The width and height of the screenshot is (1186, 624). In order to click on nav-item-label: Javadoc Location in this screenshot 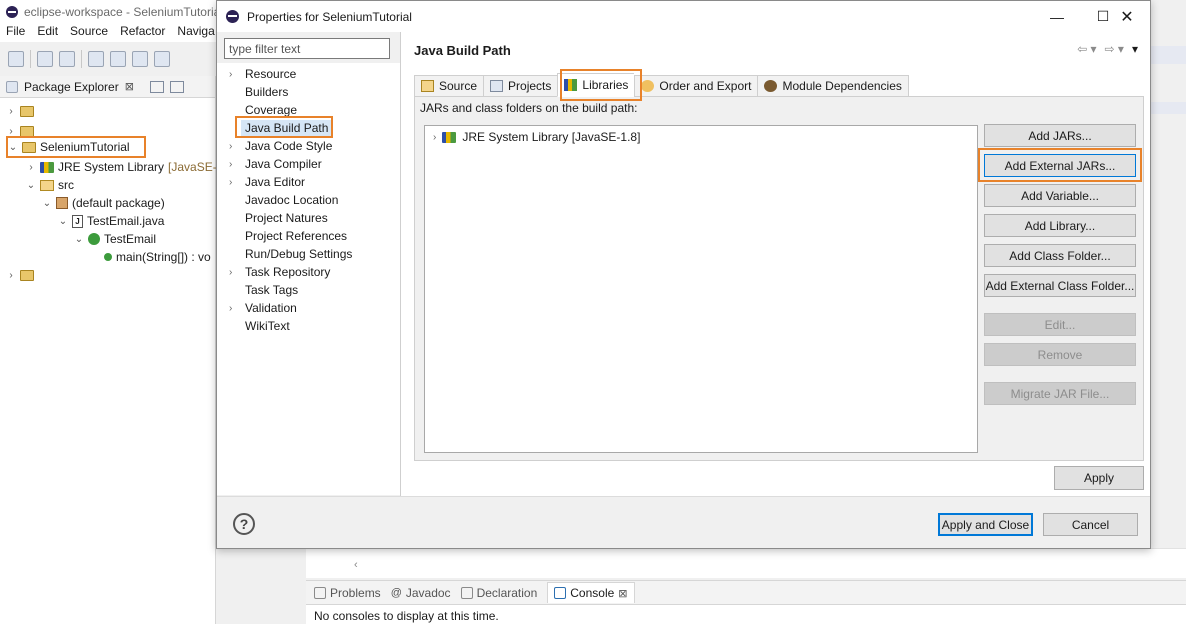, I will do `click(292, 200)`.